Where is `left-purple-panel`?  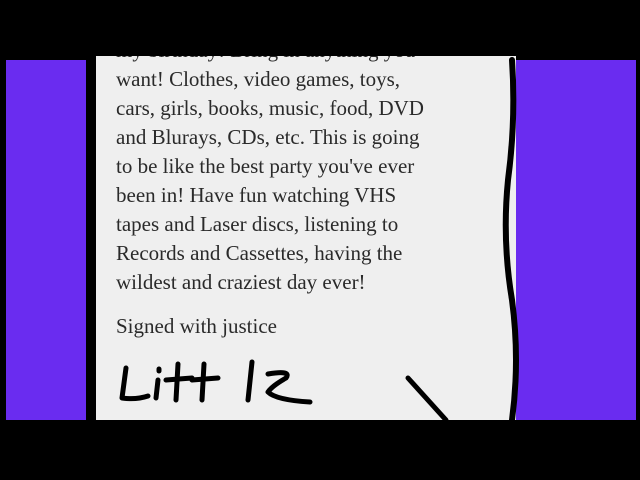
left-purple-panel is located at coordinates (46, 240).